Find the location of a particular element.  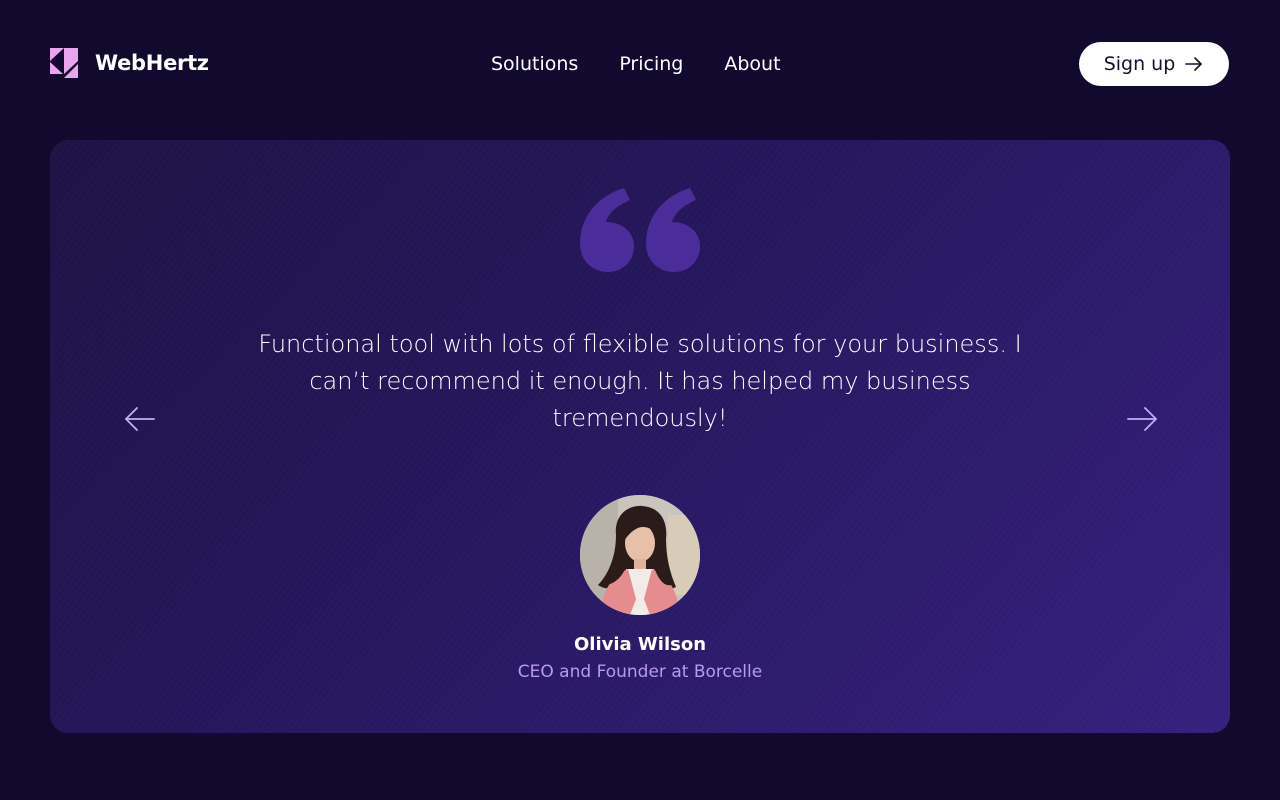

arrow-left-icon is located at coordinates (140, 419).